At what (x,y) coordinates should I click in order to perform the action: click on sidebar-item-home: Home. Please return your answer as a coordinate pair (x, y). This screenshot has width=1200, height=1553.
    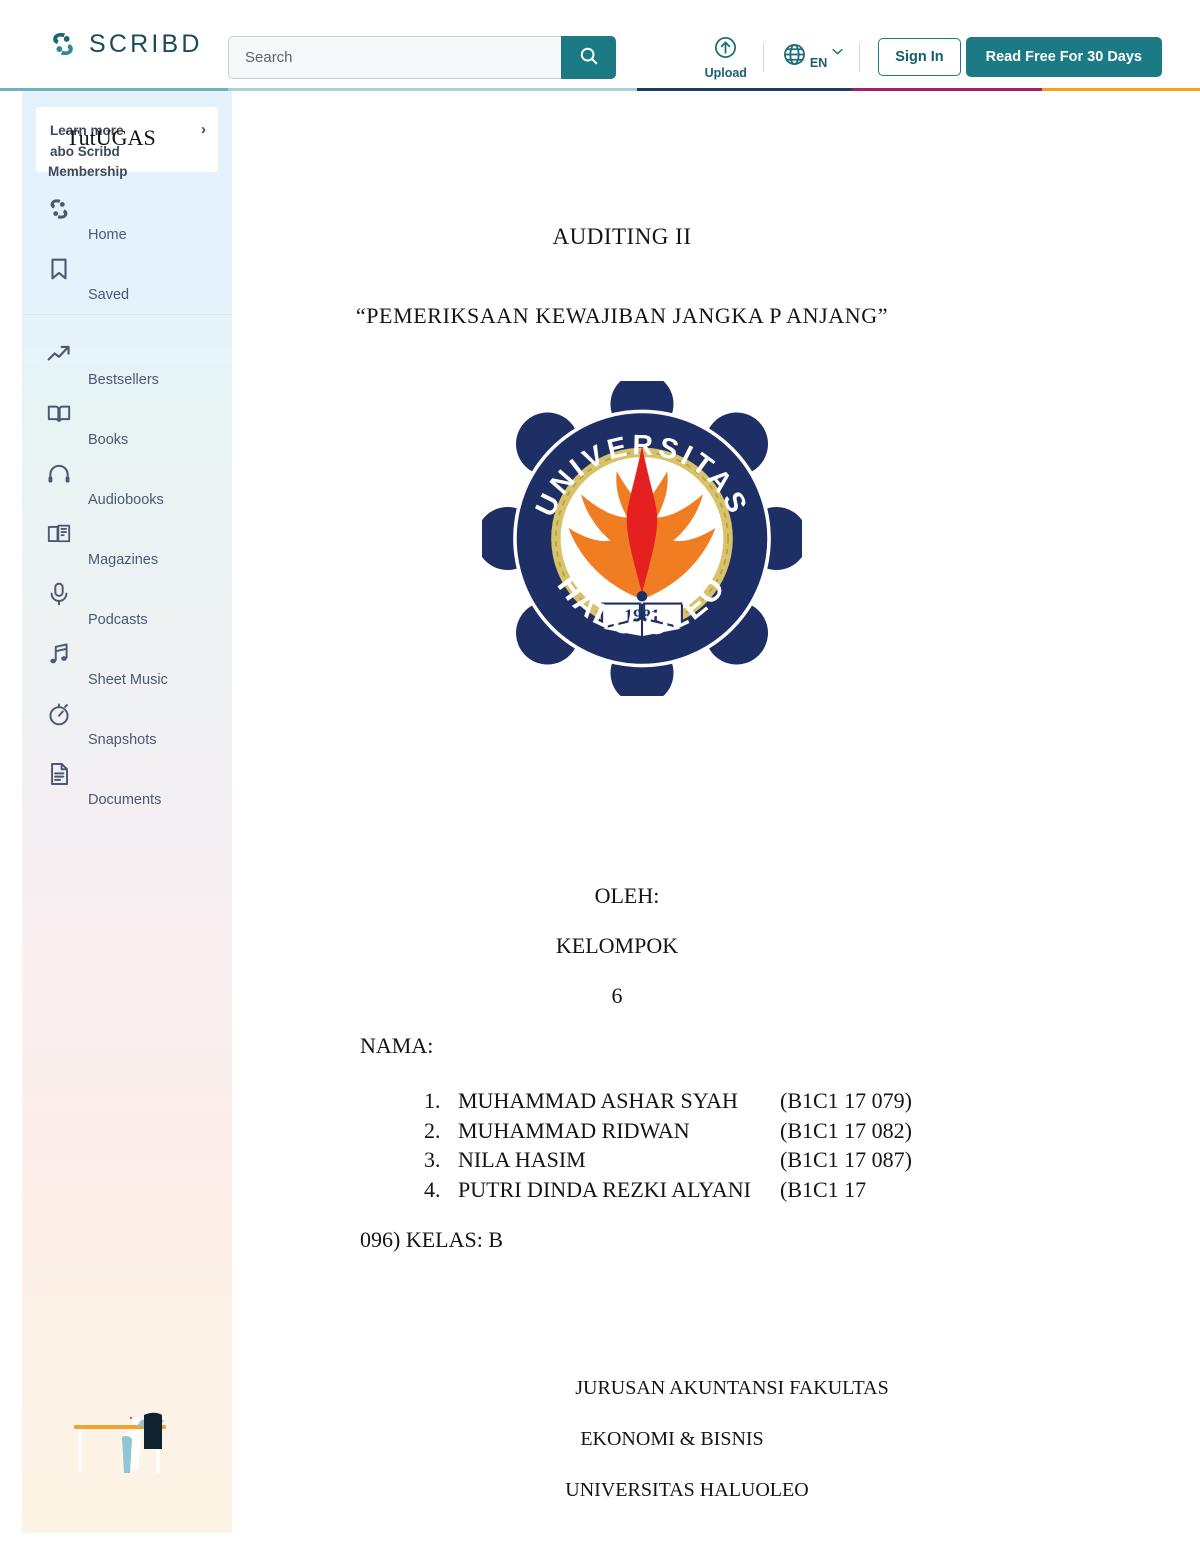
    Looking at the image, I should click on (127, 226).